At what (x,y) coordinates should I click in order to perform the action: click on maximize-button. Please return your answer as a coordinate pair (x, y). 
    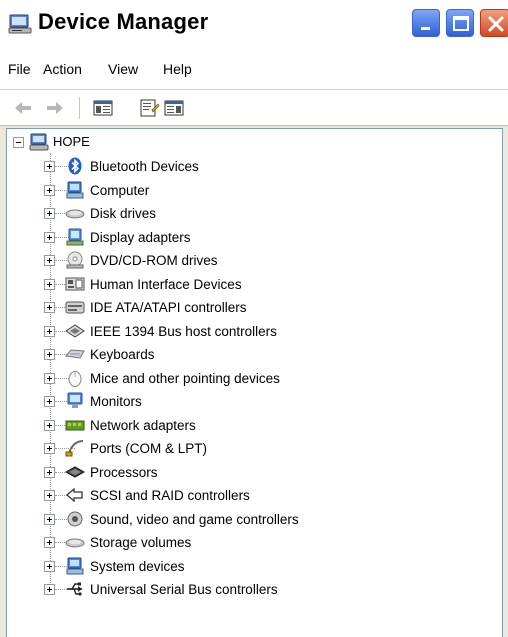
    Looking at the image, I should click on (460, 23).